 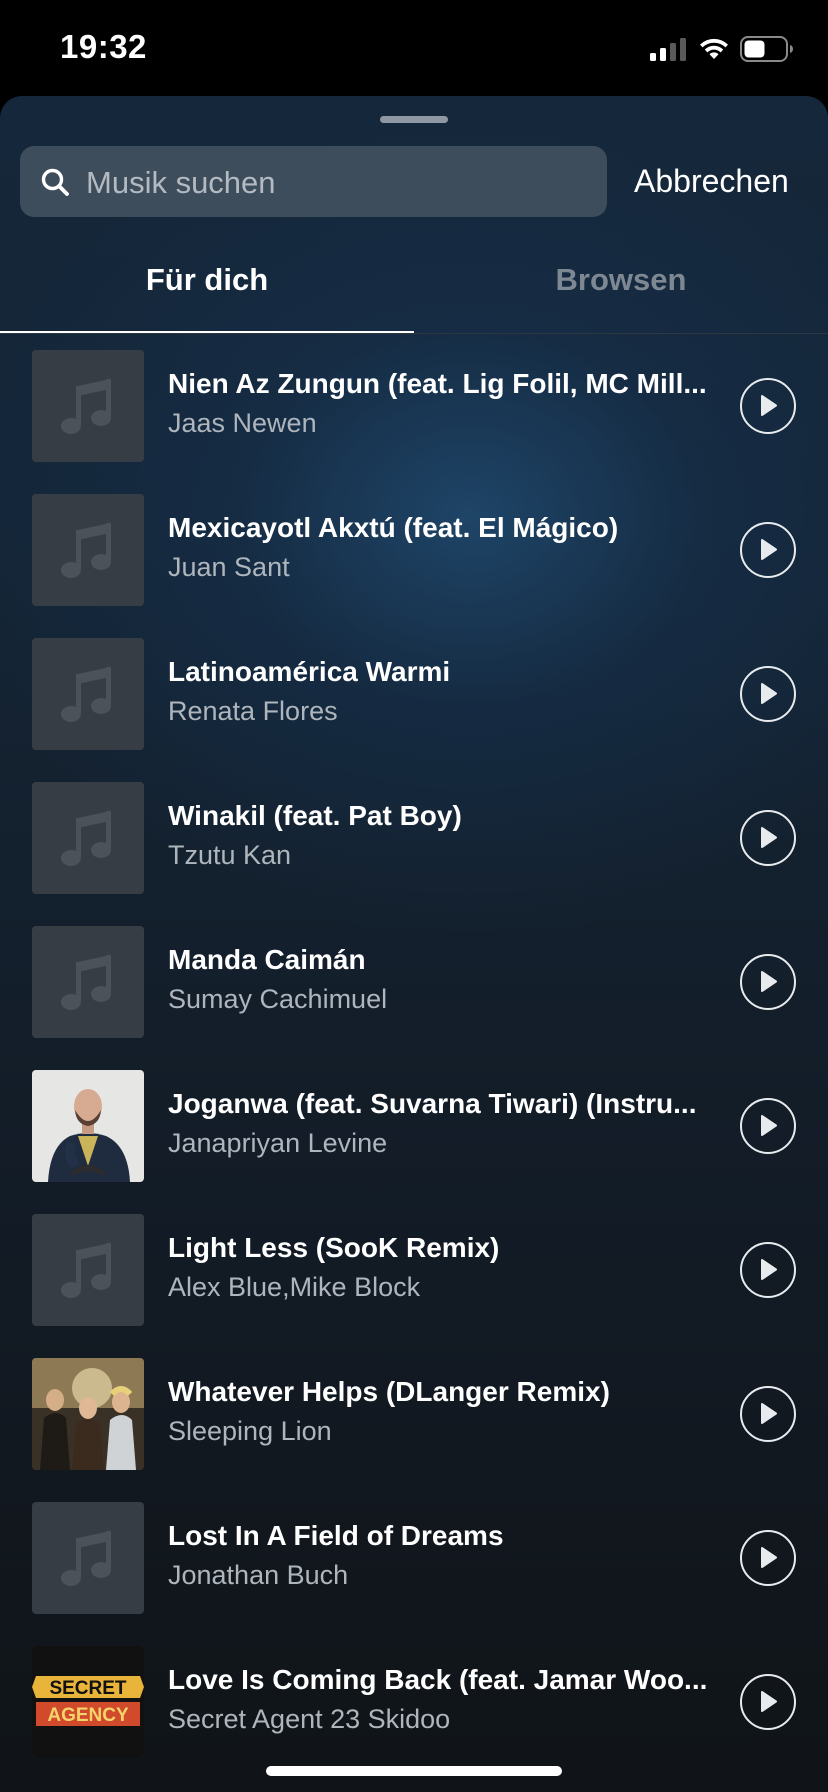 I want to click on song-artist: Secret Agent 23 Skidoo, so click(x=309, y=1719).